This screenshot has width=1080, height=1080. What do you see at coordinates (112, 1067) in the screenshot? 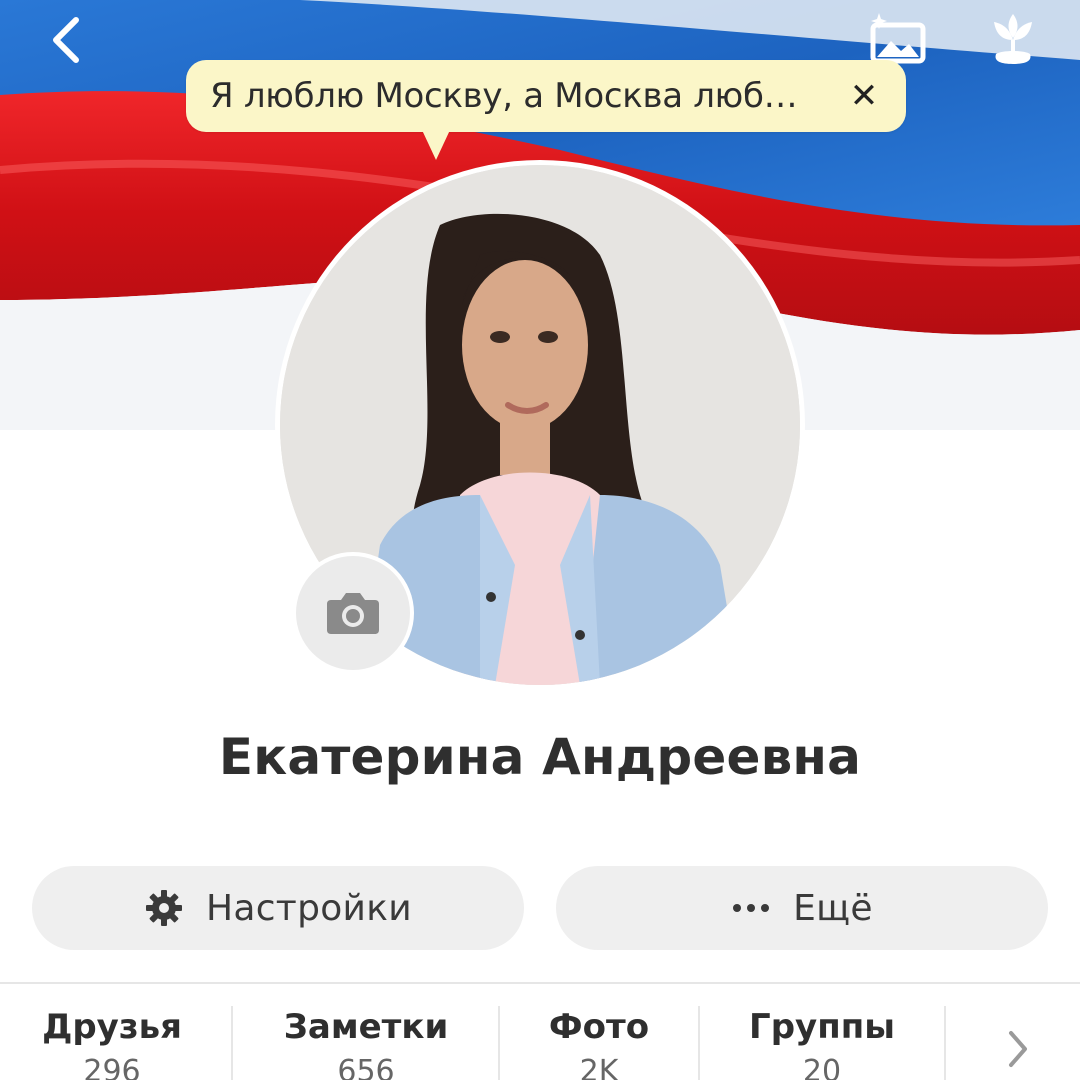
I see `stat-value: 296` at bounding box center [112, 1067].